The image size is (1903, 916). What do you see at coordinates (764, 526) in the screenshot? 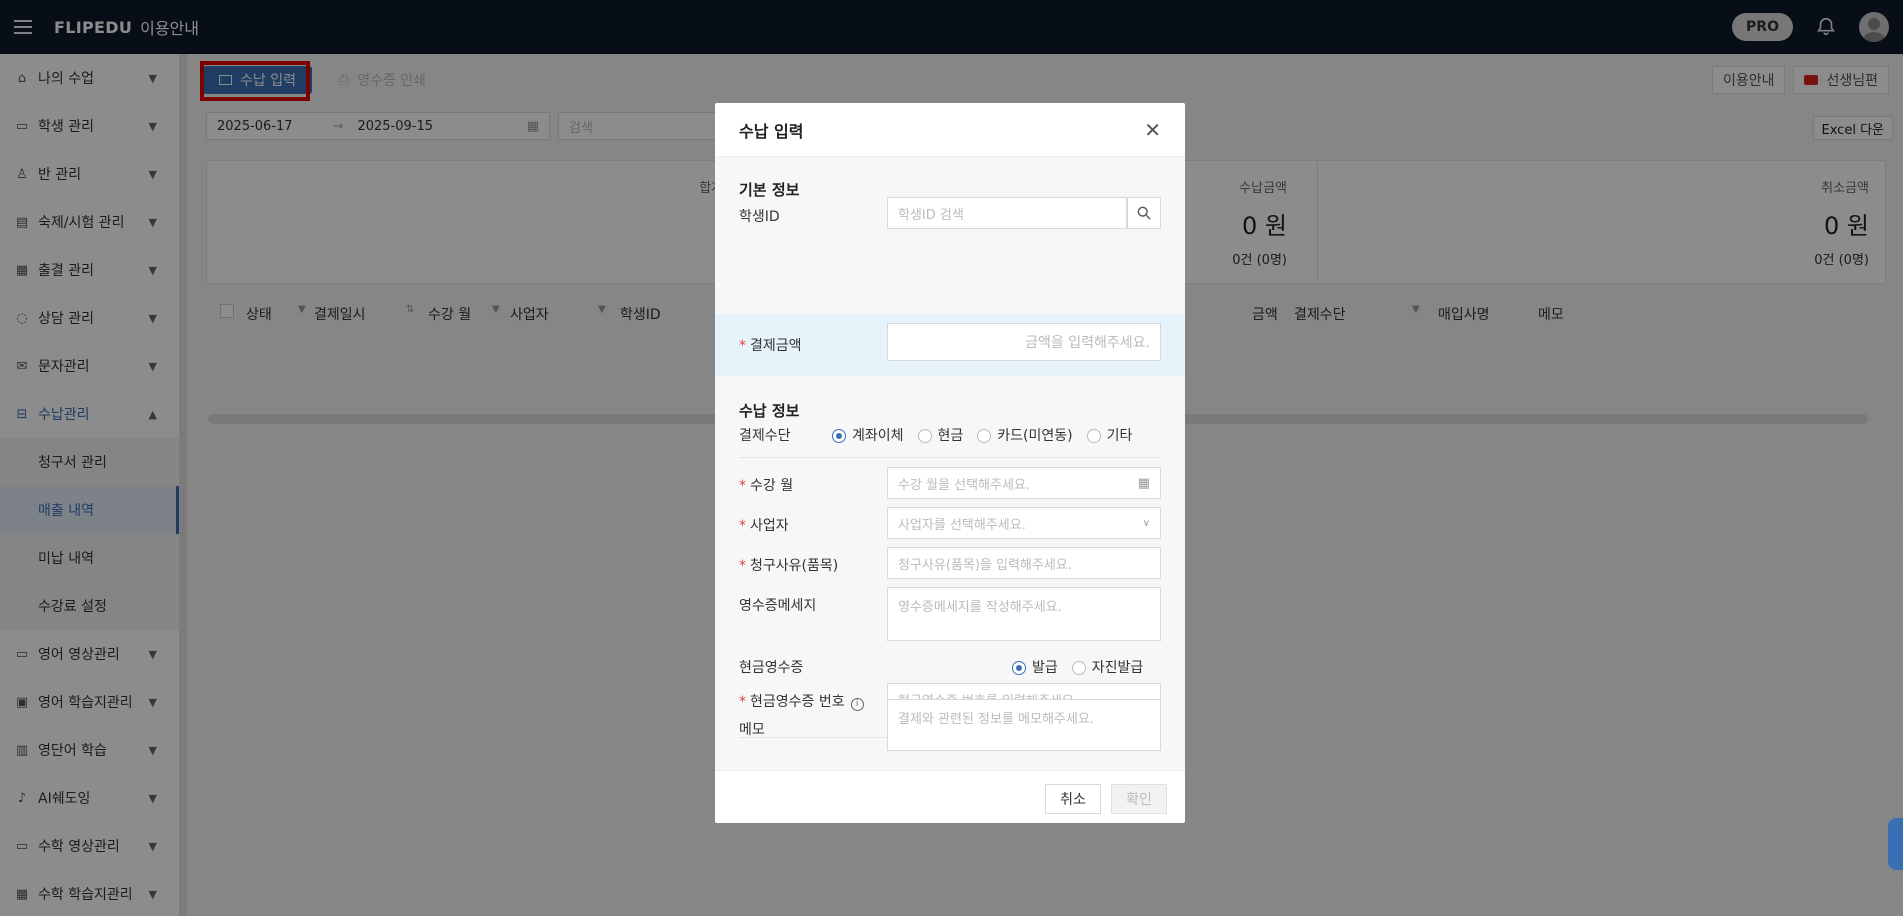
I see `business-label: * 사업자` at bounding box center [764, 526].